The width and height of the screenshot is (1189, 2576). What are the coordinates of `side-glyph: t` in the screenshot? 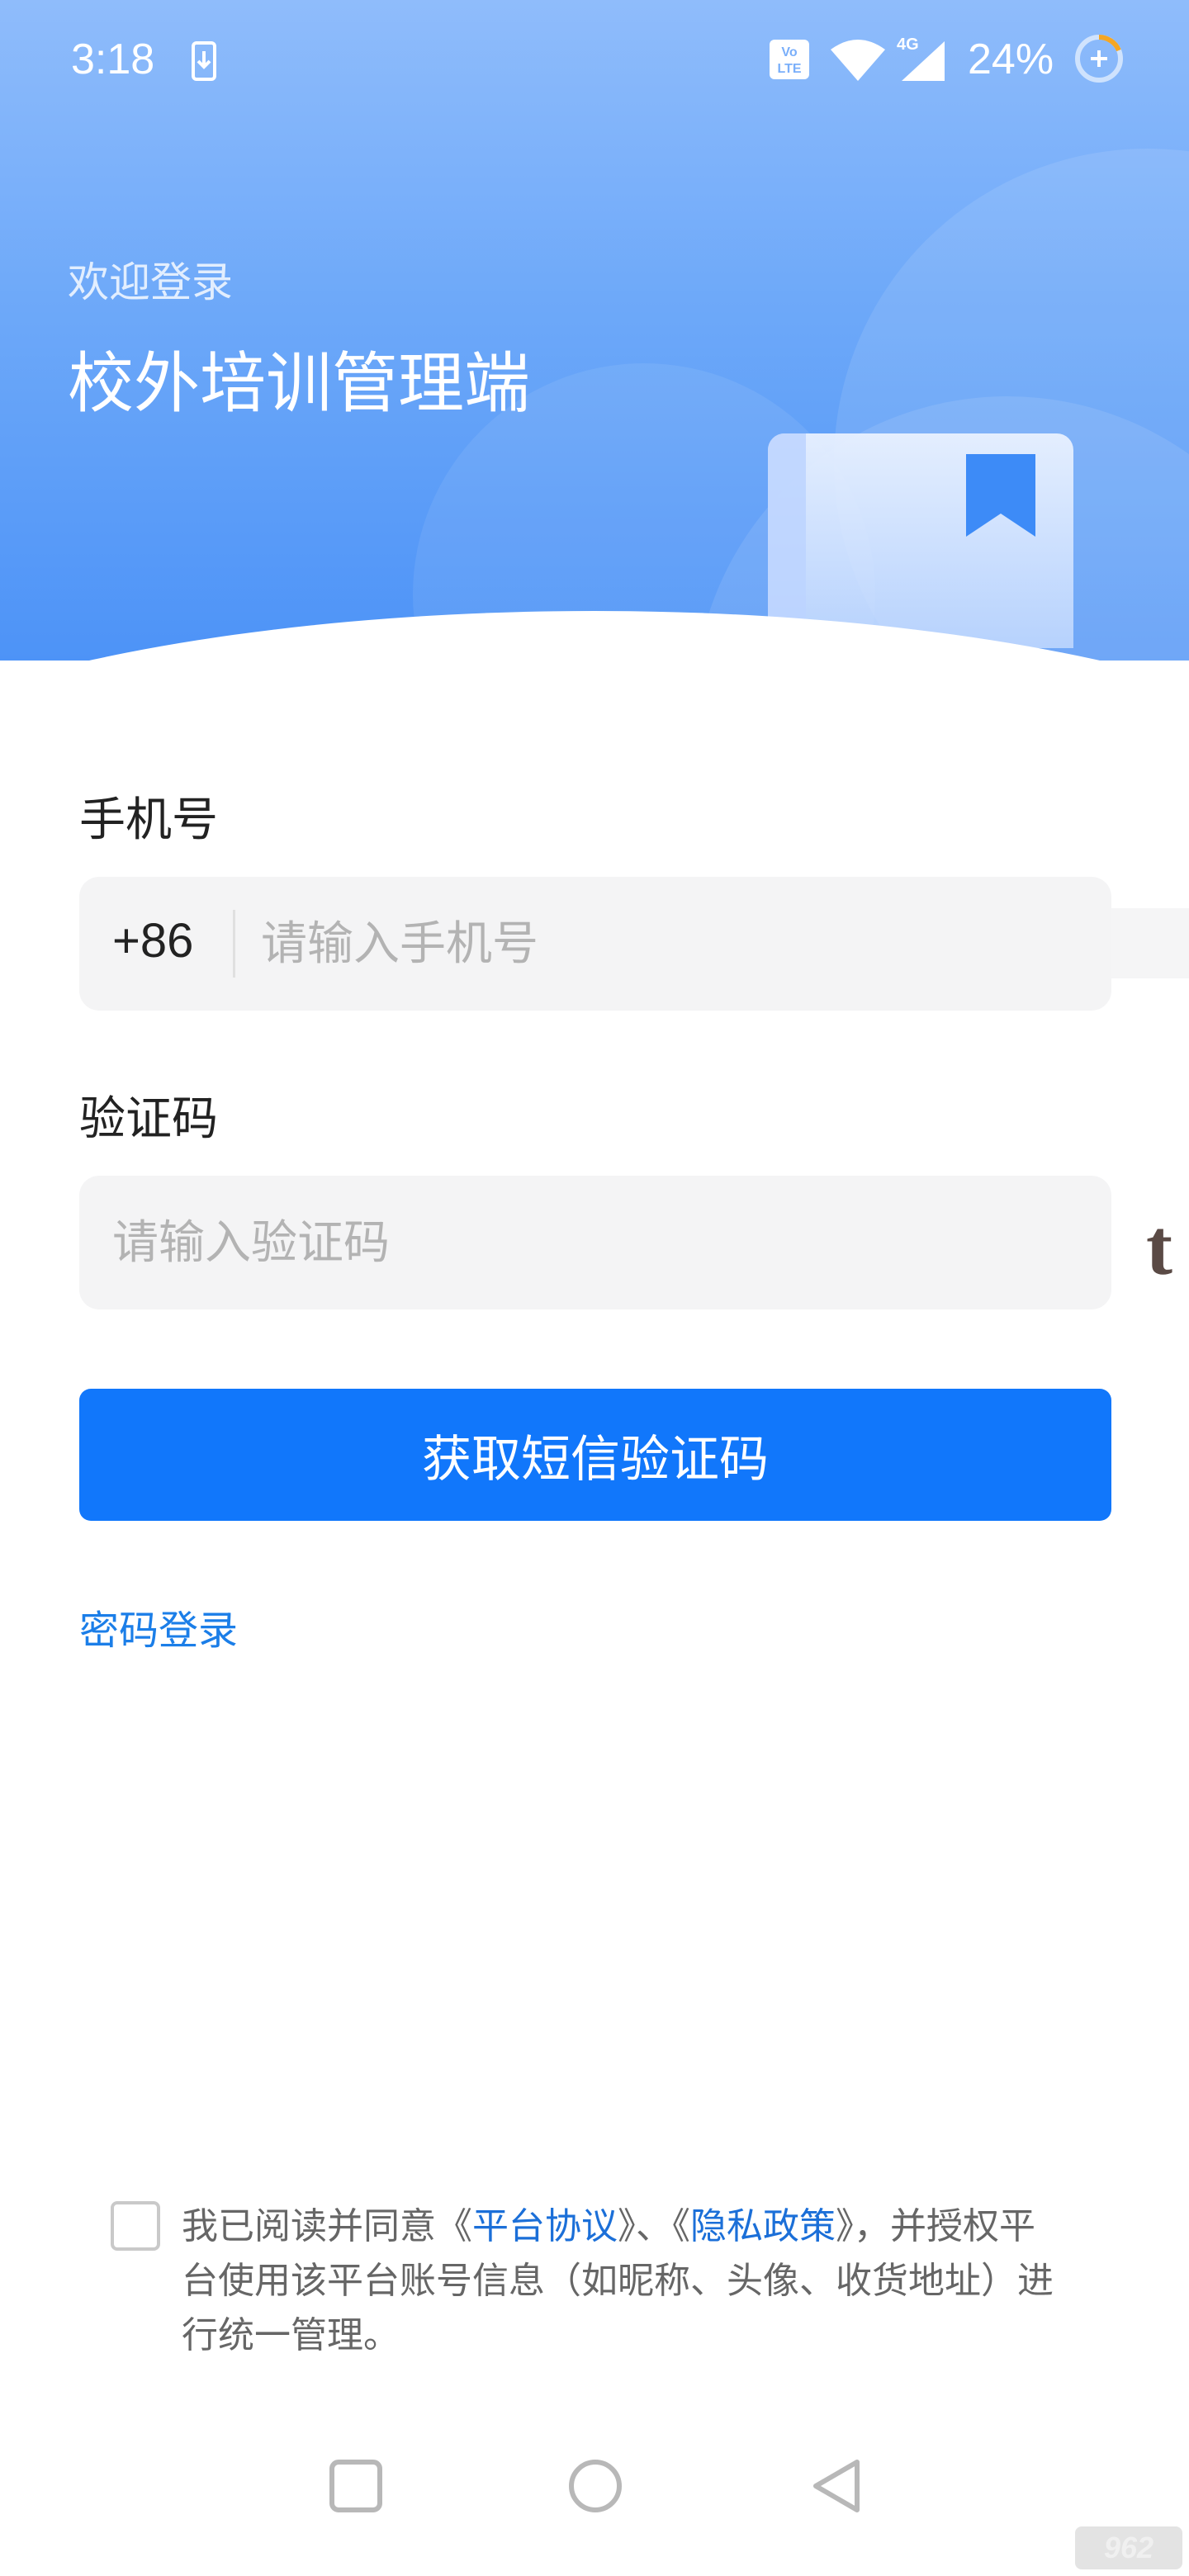 It's located at (1159, 1247).